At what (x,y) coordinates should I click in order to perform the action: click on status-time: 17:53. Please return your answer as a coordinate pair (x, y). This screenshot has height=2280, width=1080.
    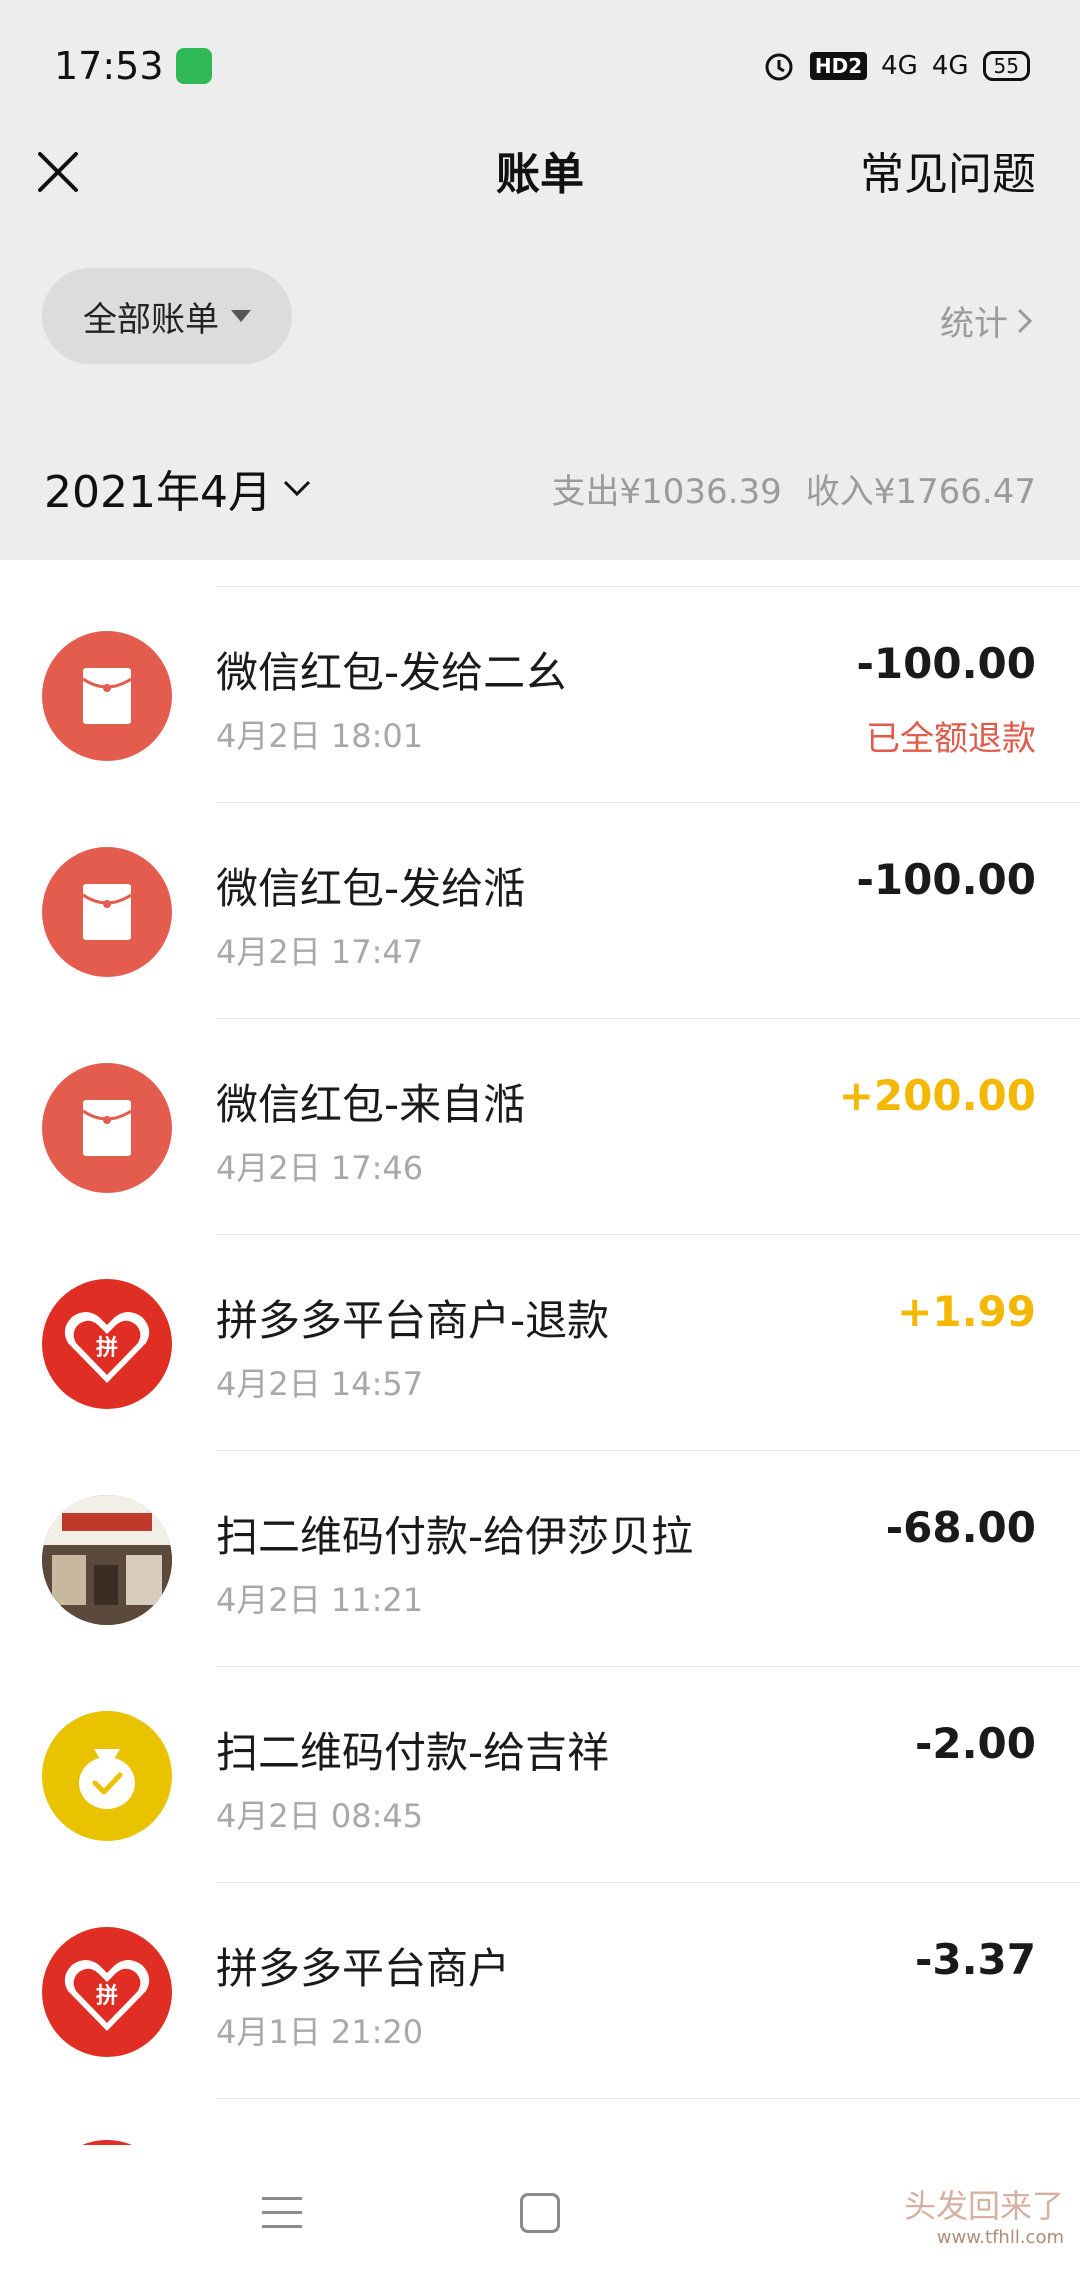
    Looking at the image, I should click on (109, 66).